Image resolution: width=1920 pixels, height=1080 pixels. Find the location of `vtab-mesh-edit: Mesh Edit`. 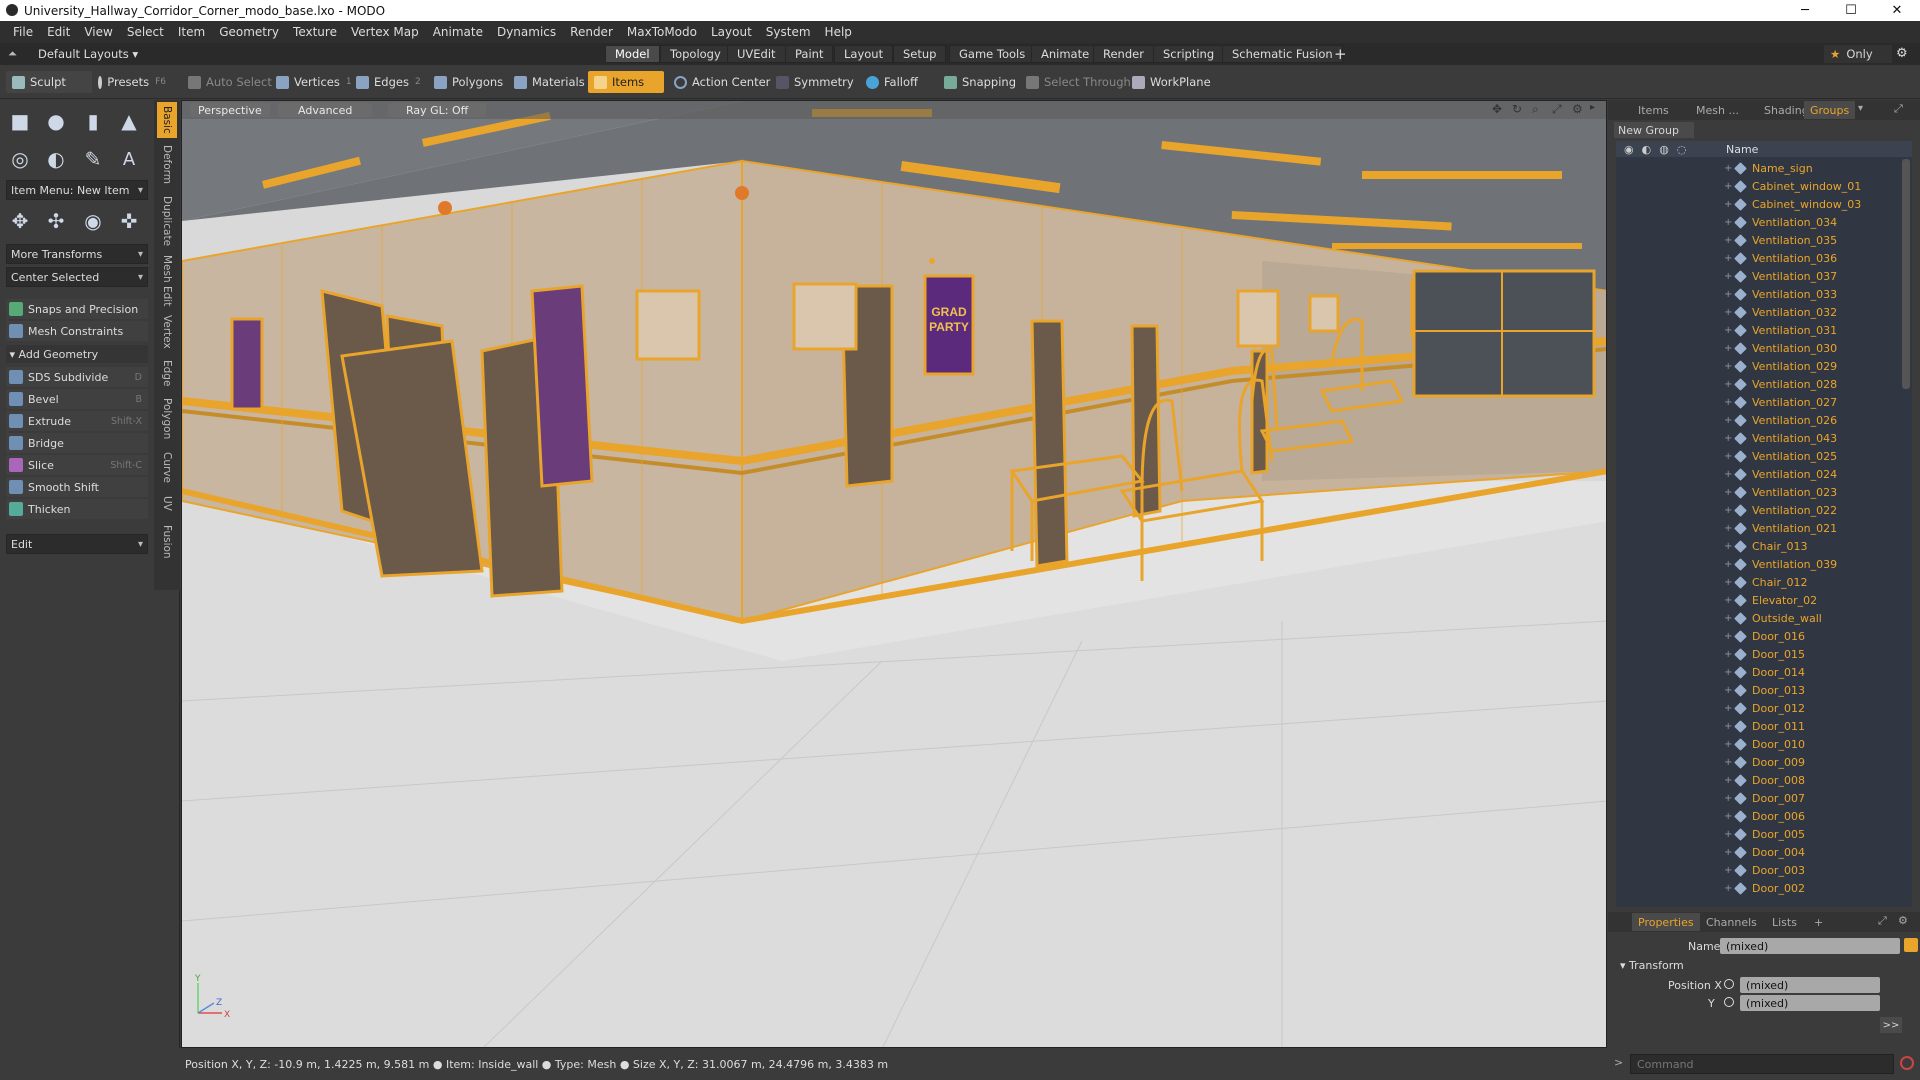

vtab-mesh-edit: Mesh Edit is located at coordinates (167, 281).